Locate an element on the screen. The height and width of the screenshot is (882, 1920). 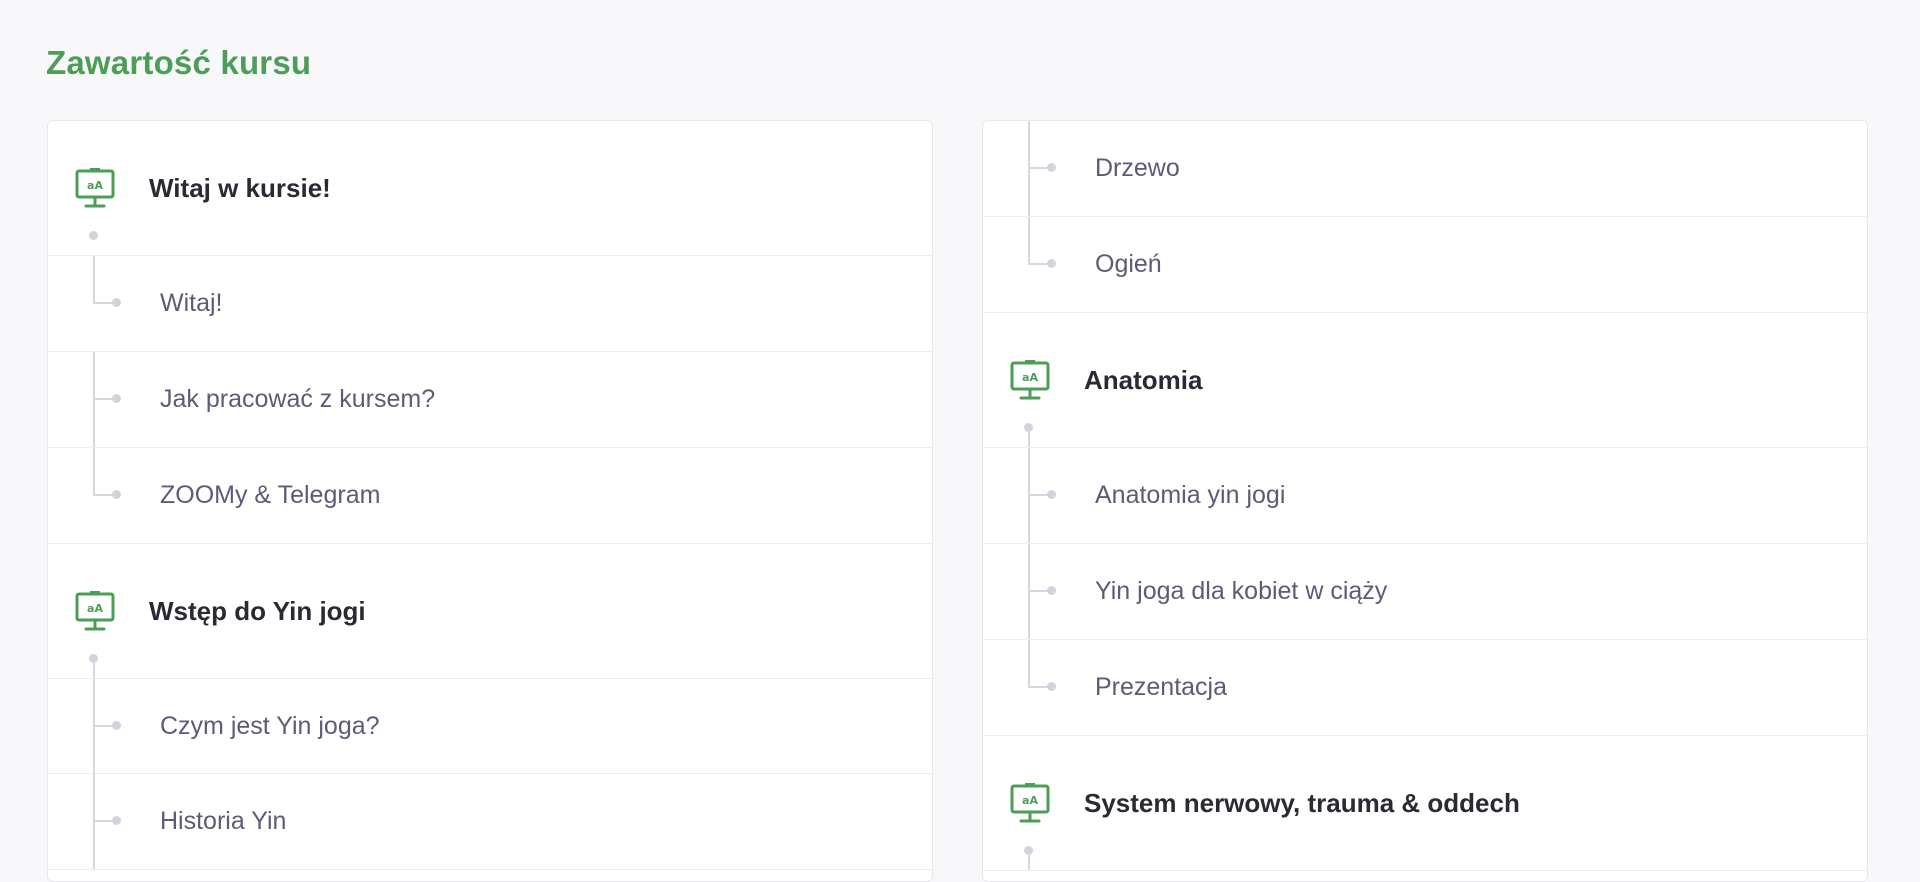
lesson-label: Historia Yin is located at coordinates (223, 821).